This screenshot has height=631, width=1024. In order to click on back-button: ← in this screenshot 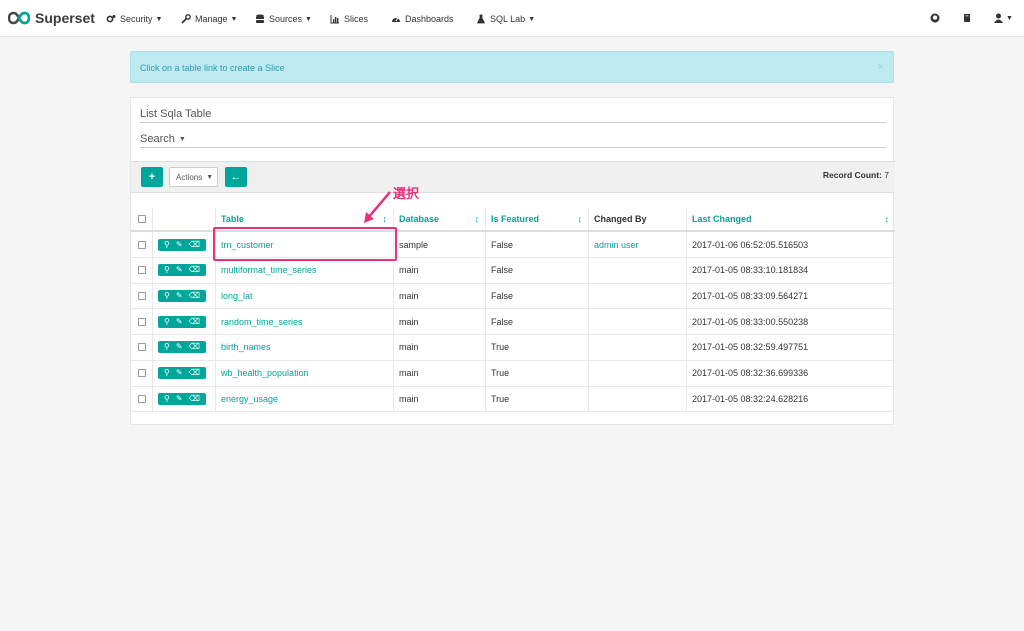, I will do `click(236, 177)`.